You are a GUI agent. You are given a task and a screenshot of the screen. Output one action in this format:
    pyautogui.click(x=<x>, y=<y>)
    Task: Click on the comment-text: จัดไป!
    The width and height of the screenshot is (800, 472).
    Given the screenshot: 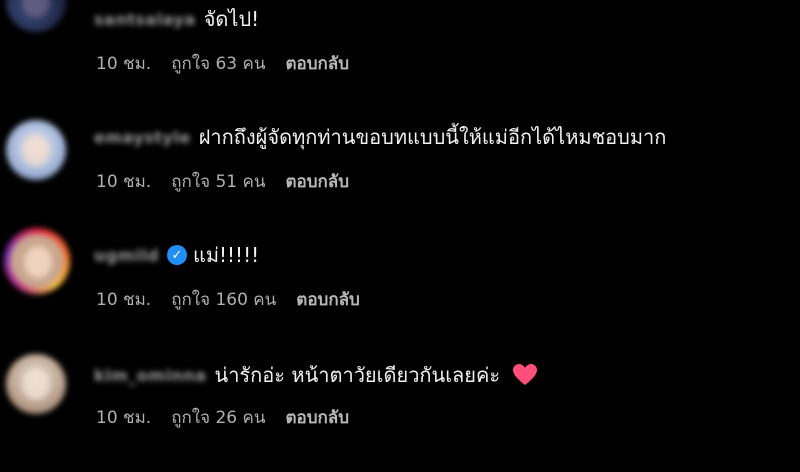 What is the action you would take?
    pyautogui.click(x=231, y=19)
    